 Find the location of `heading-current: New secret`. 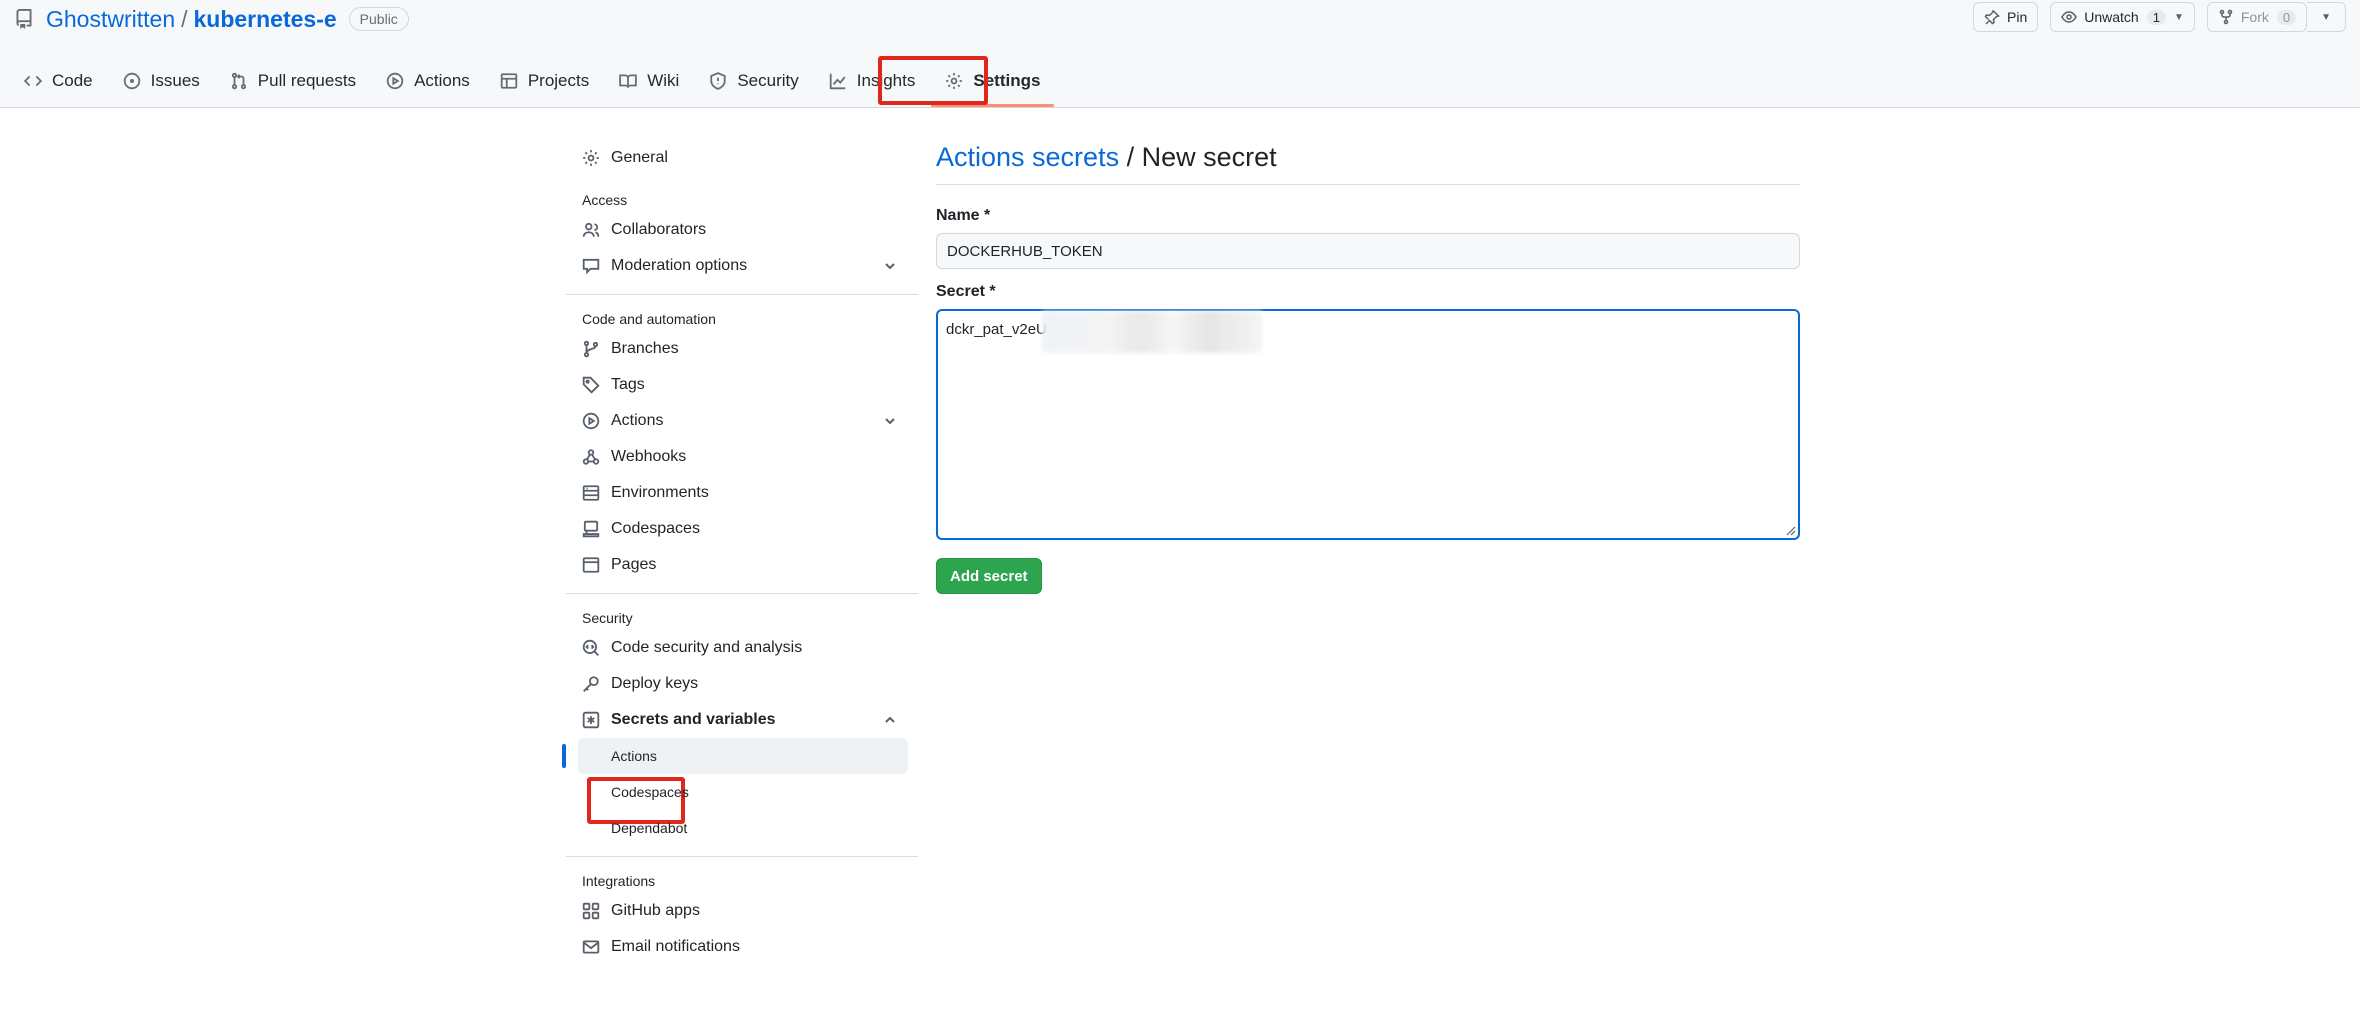

heading-current: New secret is located at coordinates (1209, 157).